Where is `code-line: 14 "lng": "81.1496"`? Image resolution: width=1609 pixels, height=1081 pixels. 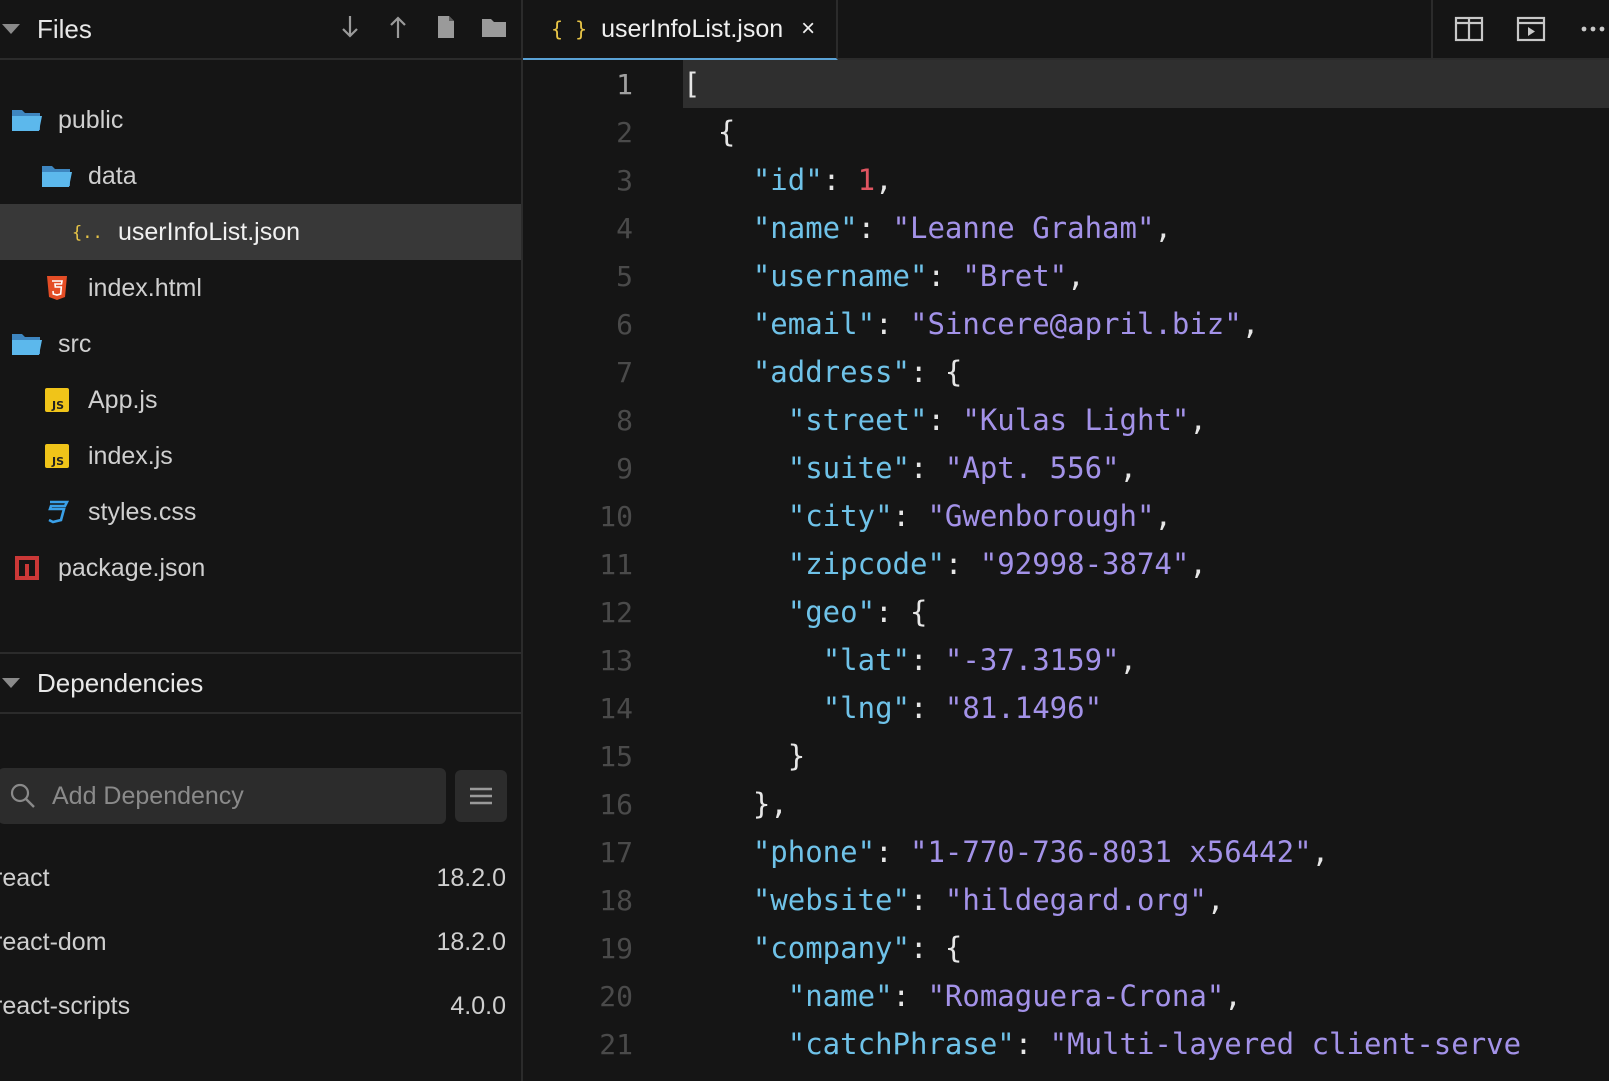
code-line: 14 "lng": "81.1496" is located at coordinates (1066, 708).